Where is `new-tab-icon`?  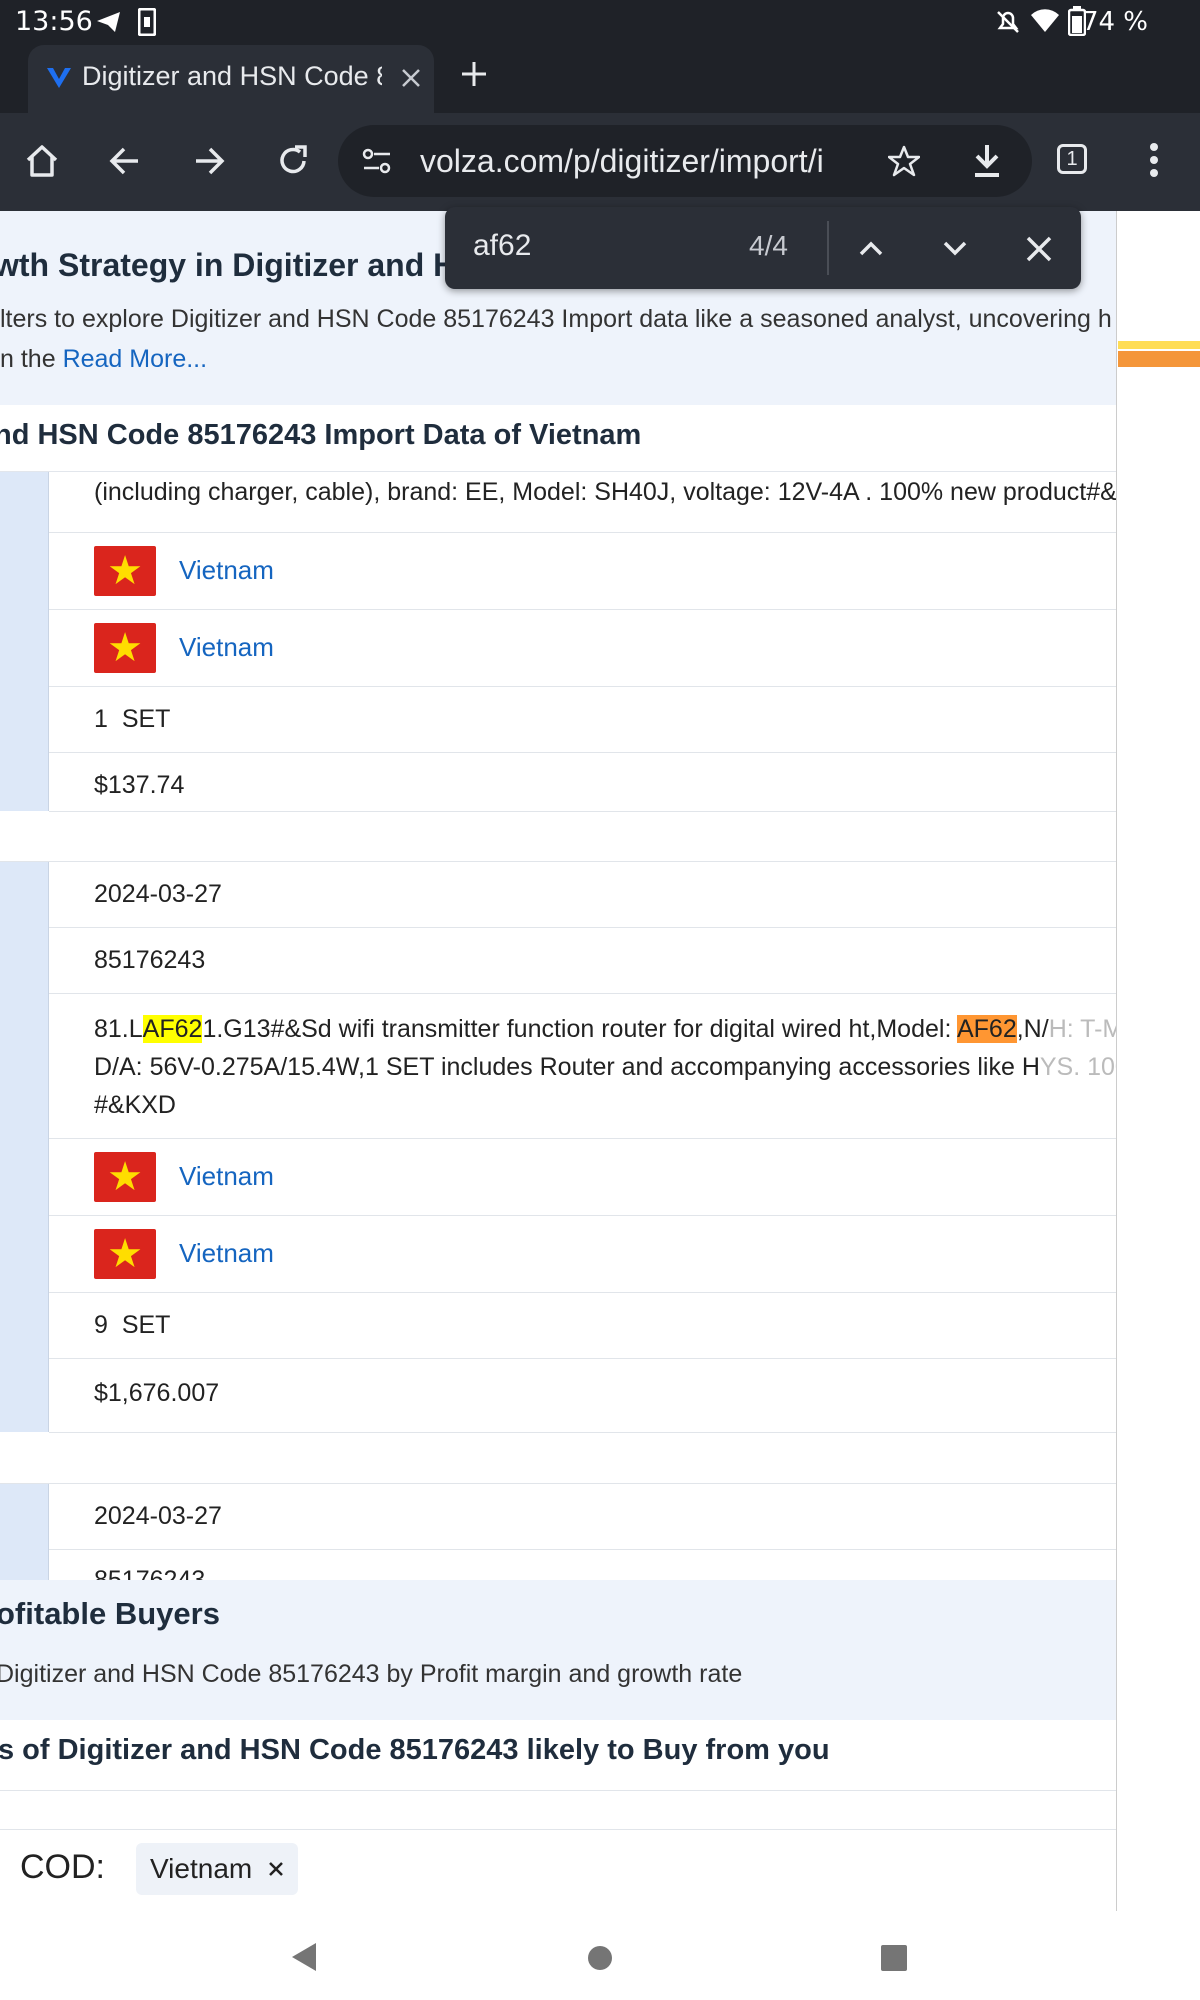
new-tab-icon is located at coordinates (474, 74).